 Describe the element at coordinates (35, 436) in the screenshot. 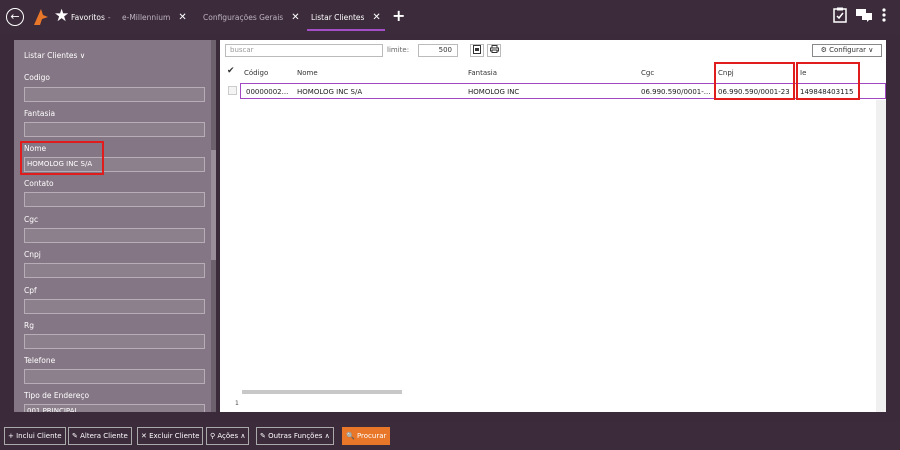

I see `inclui-cliente-button: + Inclui Cliente` at that location.